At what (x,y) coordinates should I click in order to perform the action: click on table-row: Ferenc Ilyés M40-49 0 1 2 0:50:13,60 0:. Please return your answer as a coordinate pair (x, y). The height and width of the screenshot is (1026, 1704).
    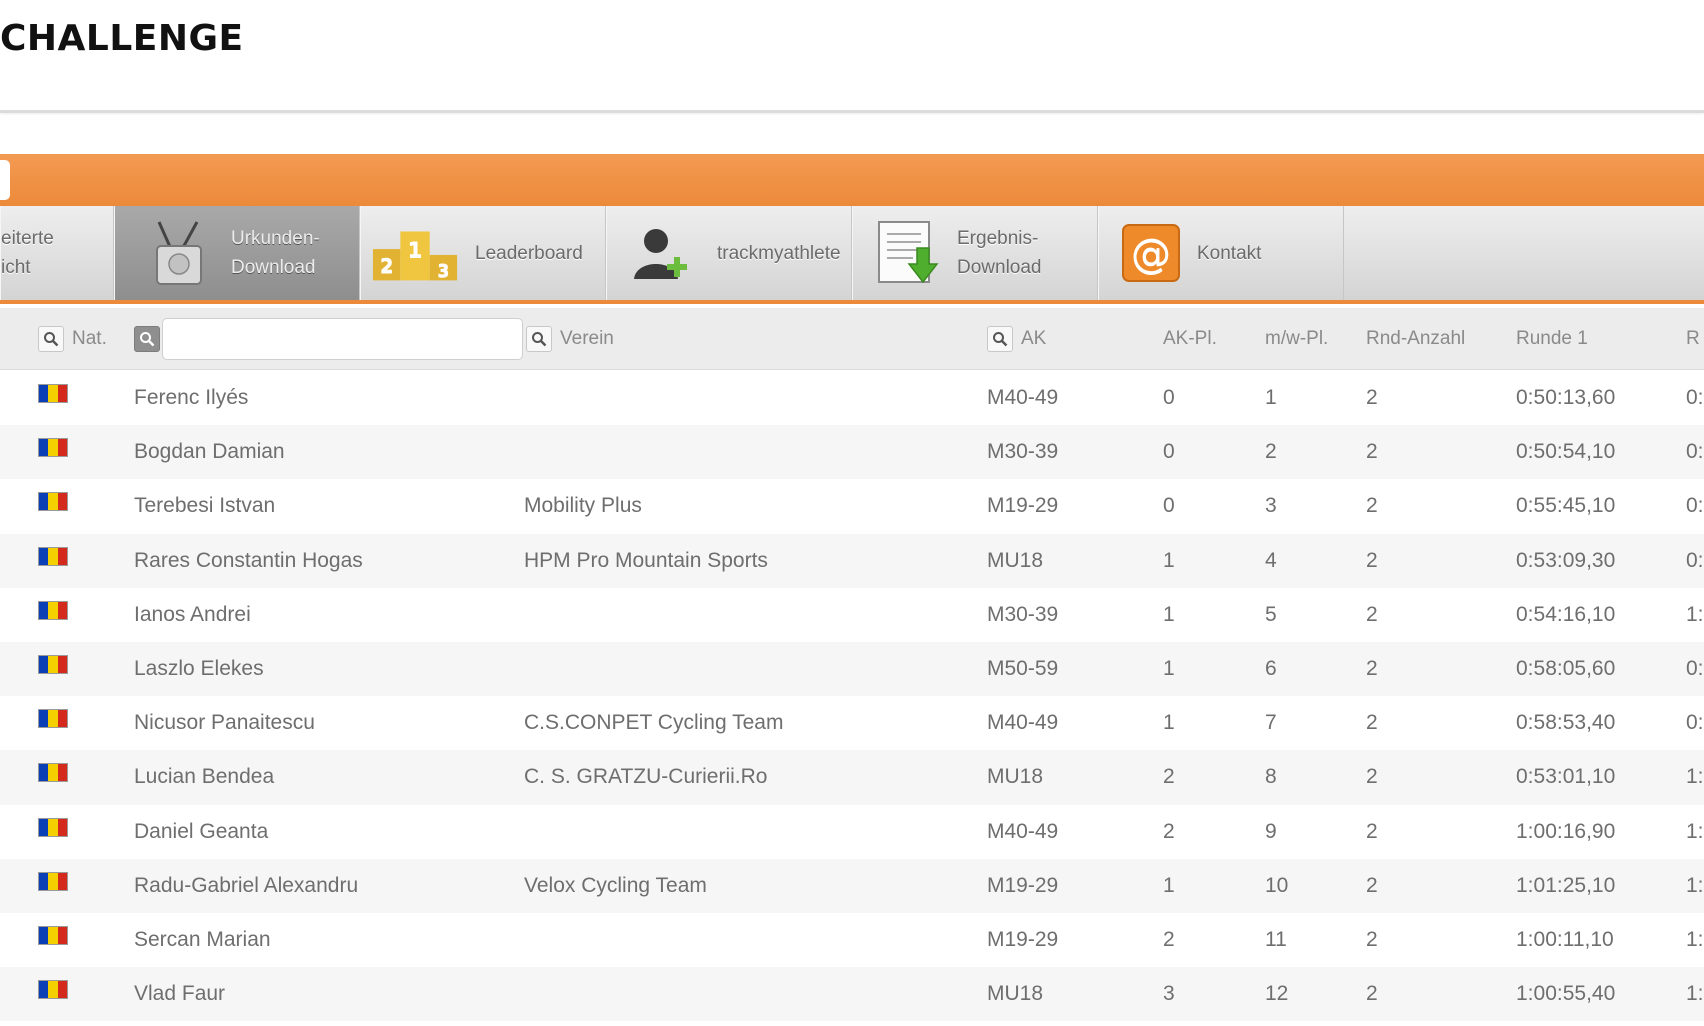
    Looking at the image, I should click on (852, 398).